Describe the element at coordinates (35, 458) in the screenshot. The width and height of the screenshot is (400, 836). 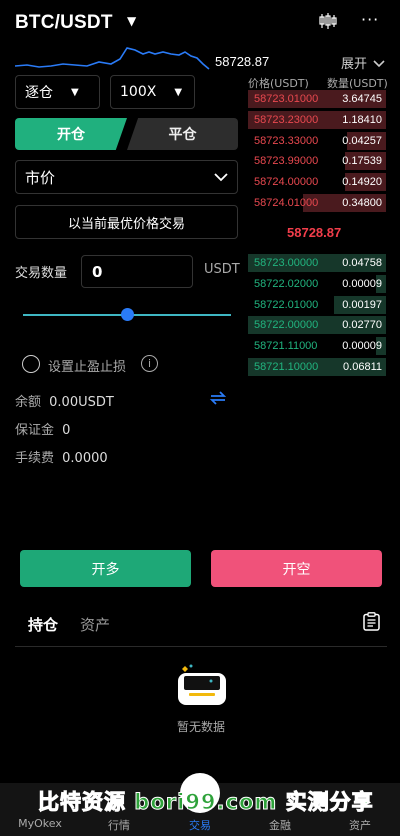
I see `fee-label: 手续费` at that location.